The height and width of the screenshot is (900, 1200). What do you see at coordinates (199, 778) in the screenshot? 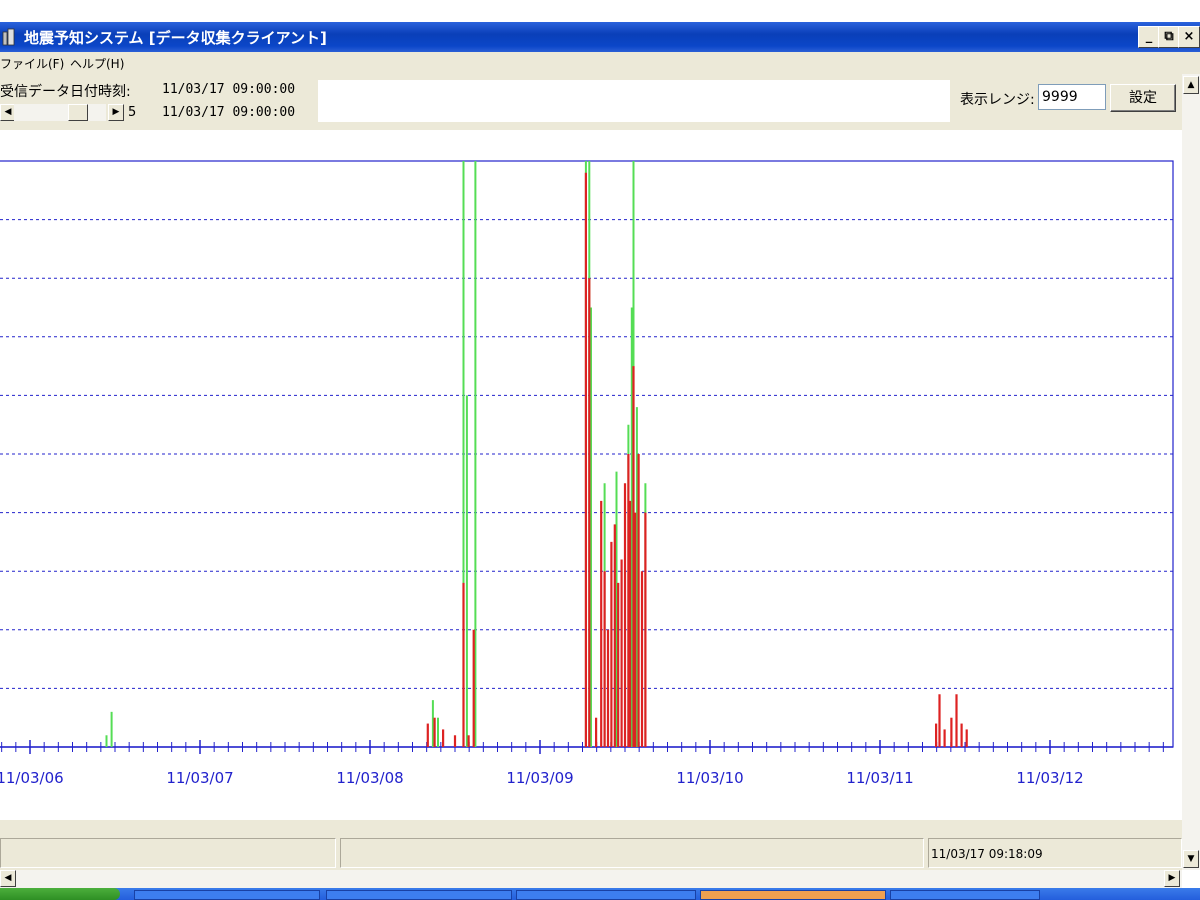
I see `x-tick-label: 11/03/07` at bounding box center [199, 778].